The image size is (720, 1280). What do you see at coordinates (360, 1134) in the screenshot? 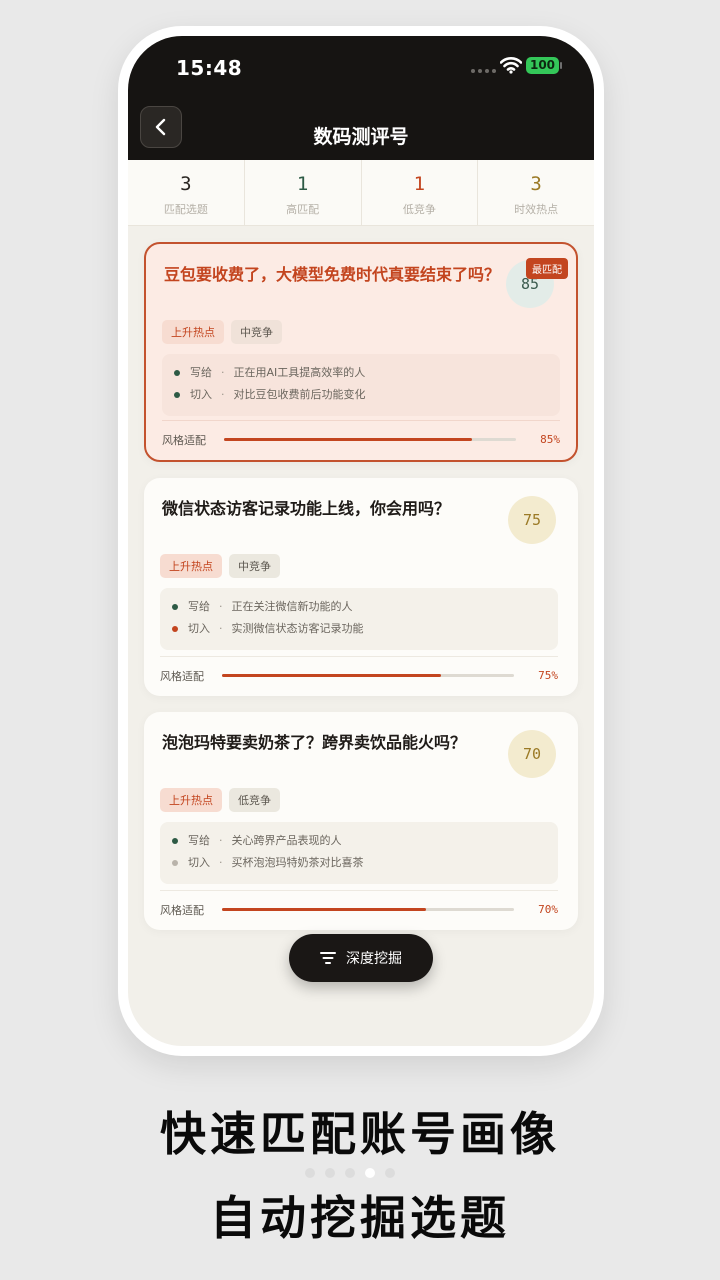
I see `promo-headline-1: 快速匹配账号画像` at bounding box center [360, 1134].